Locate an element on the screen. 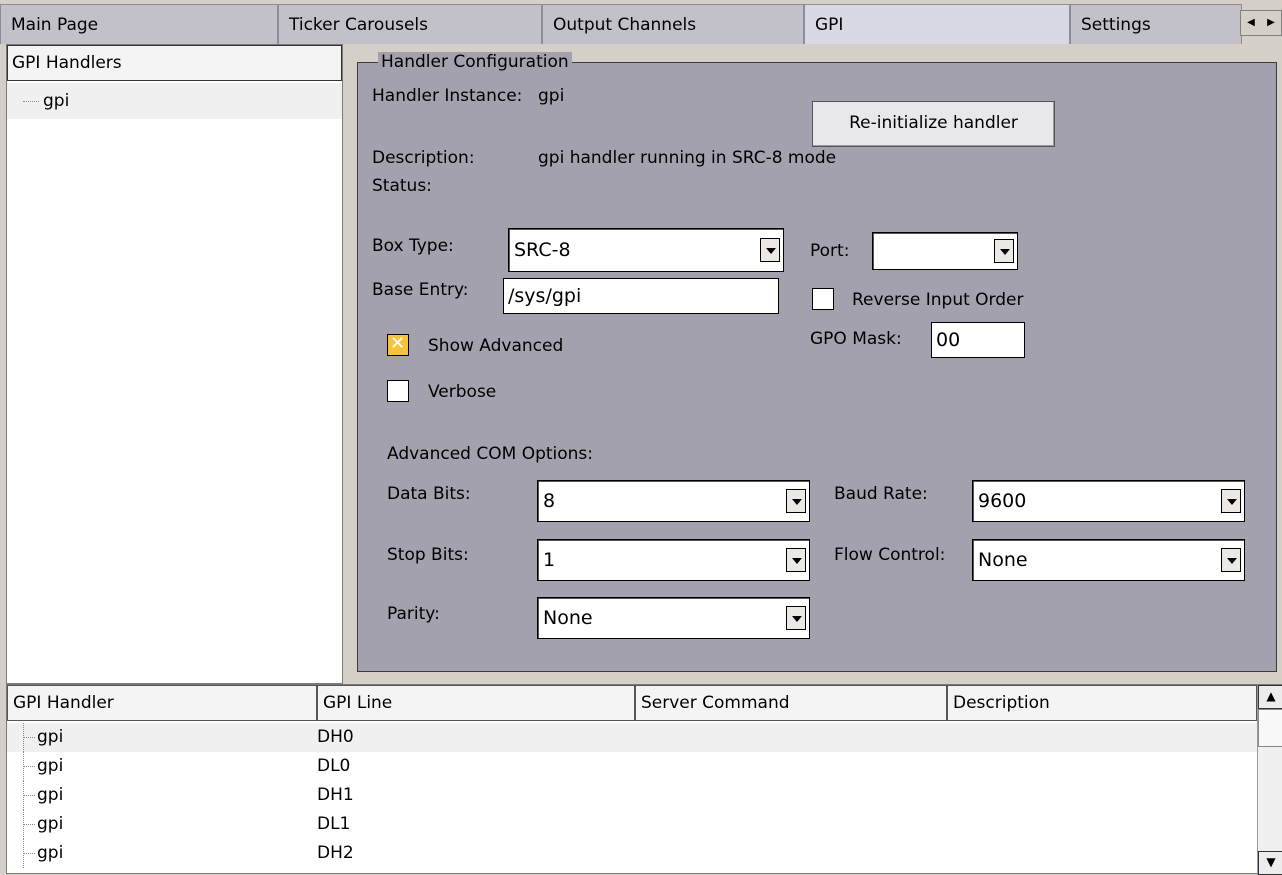  cell-line: DH0 is located at coordinates (335, 737).